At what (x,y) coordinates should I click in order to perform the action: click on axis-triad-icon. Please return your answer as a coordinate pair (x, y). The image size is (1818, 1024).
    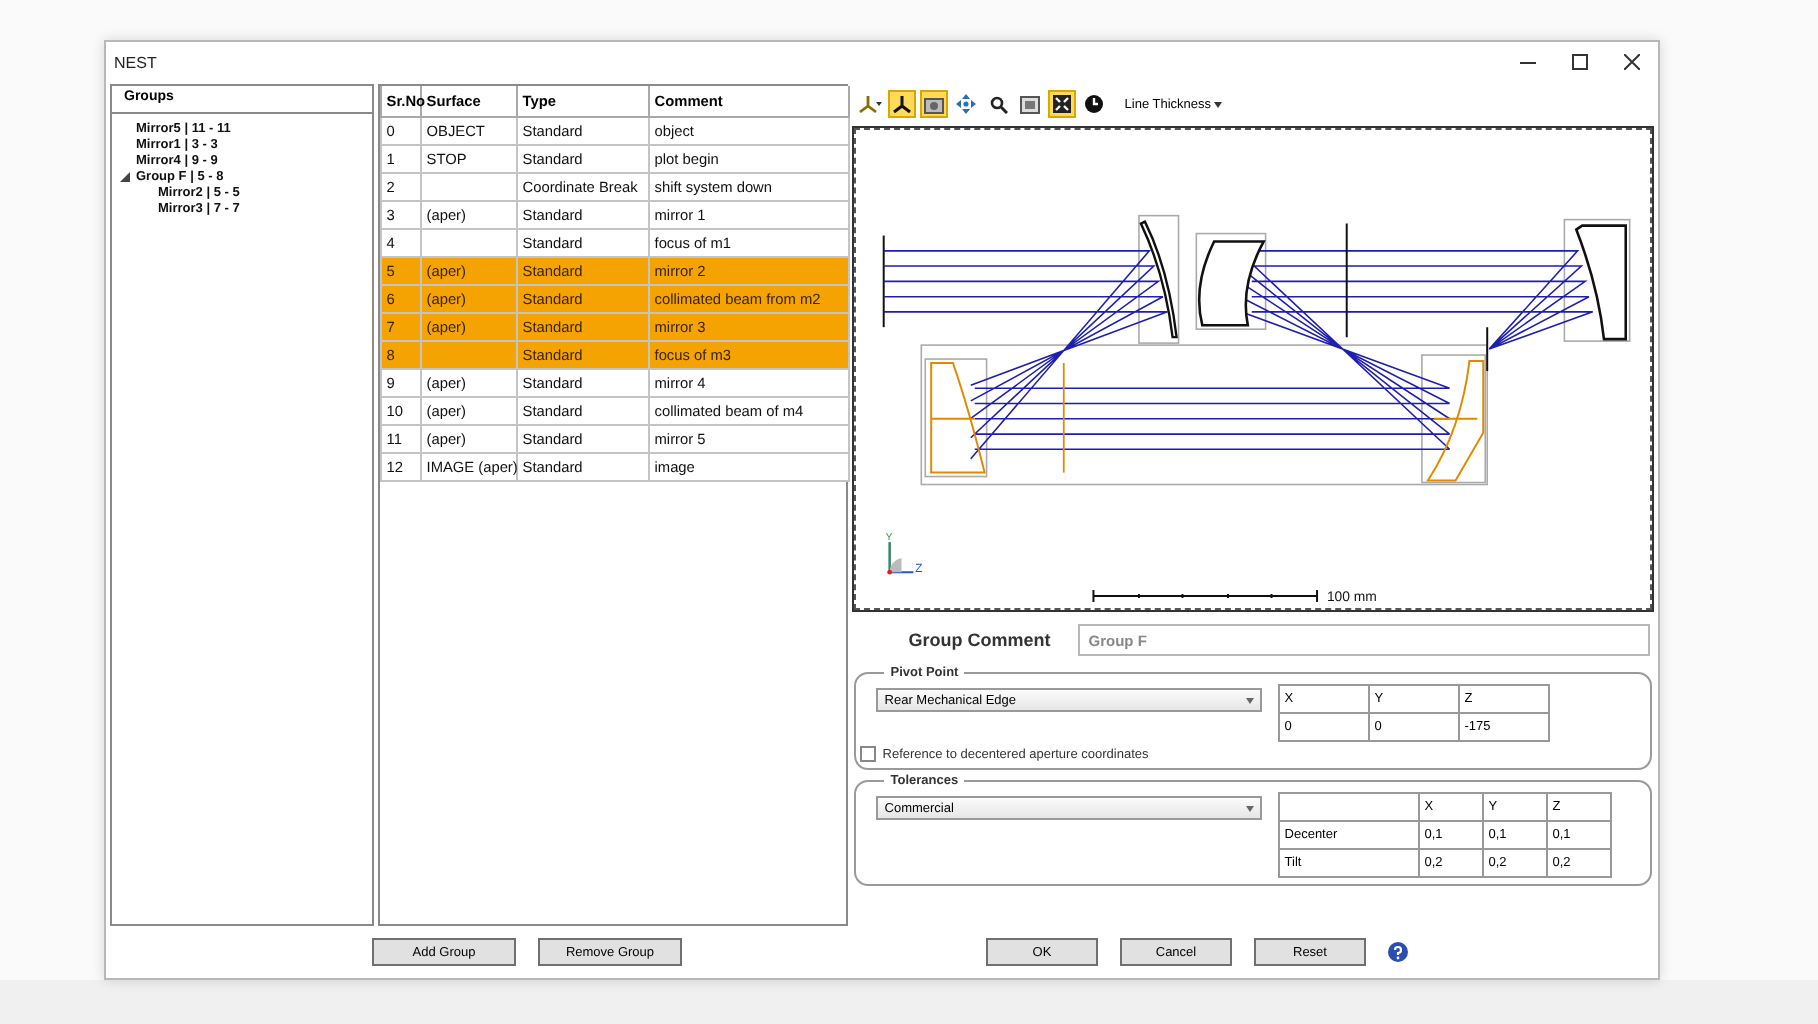
    Looking at the image, I should click on (901, 558).